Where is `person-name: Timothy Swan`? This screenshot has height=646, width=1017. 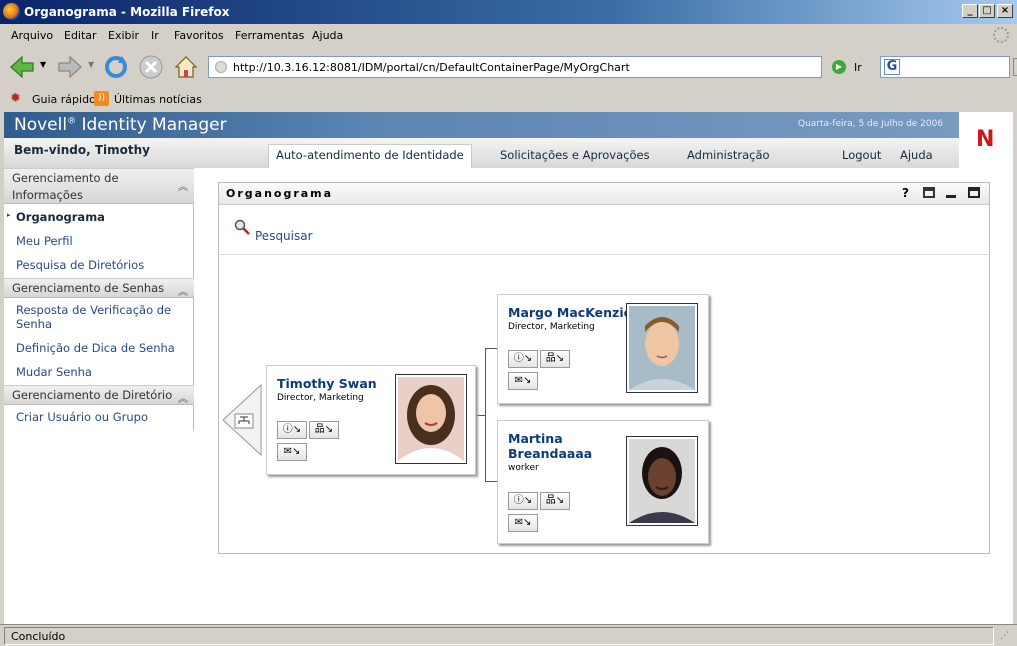
person-name: Timothy Swan is located at coordinates (327, 383).